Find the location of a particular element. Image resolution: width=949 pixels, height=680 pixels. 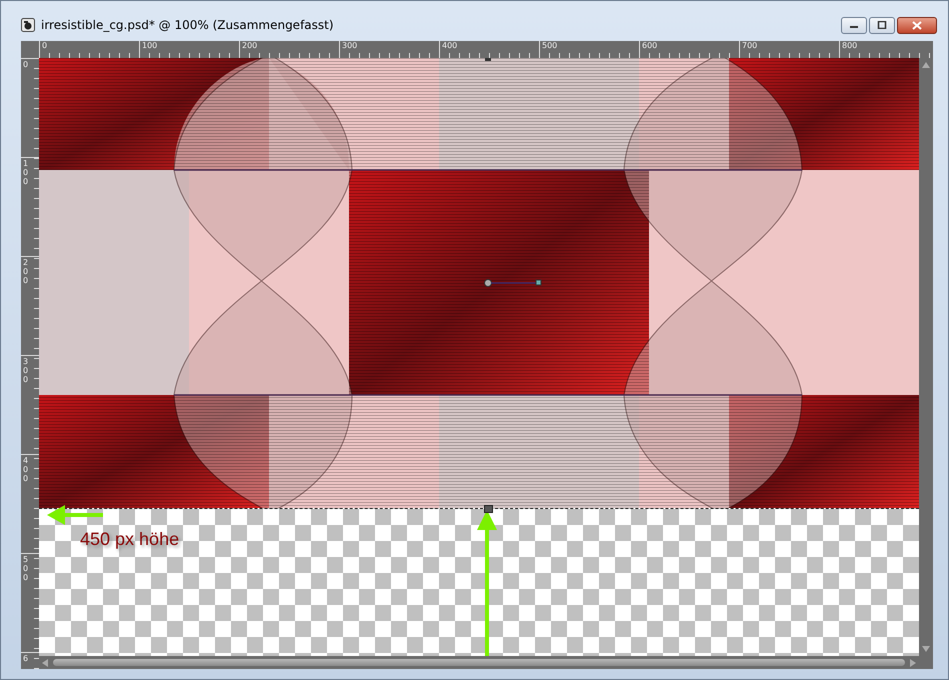

ruler-label: 800 is located at coordinates (889, 47).